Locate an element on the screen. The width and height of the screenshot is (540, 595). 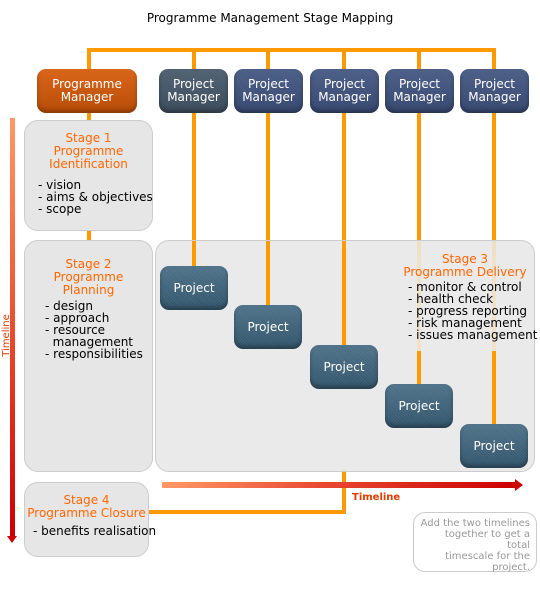
note-line: together to get a total is located at coordinates (487, 540).